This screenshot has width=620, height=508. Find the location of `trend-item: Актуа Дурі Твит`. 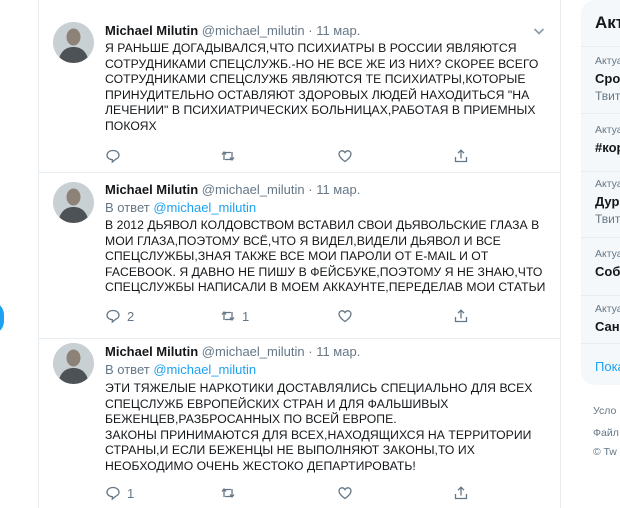

trend-item: Актуа Дурі Твит is located at coordinates (600, 204).